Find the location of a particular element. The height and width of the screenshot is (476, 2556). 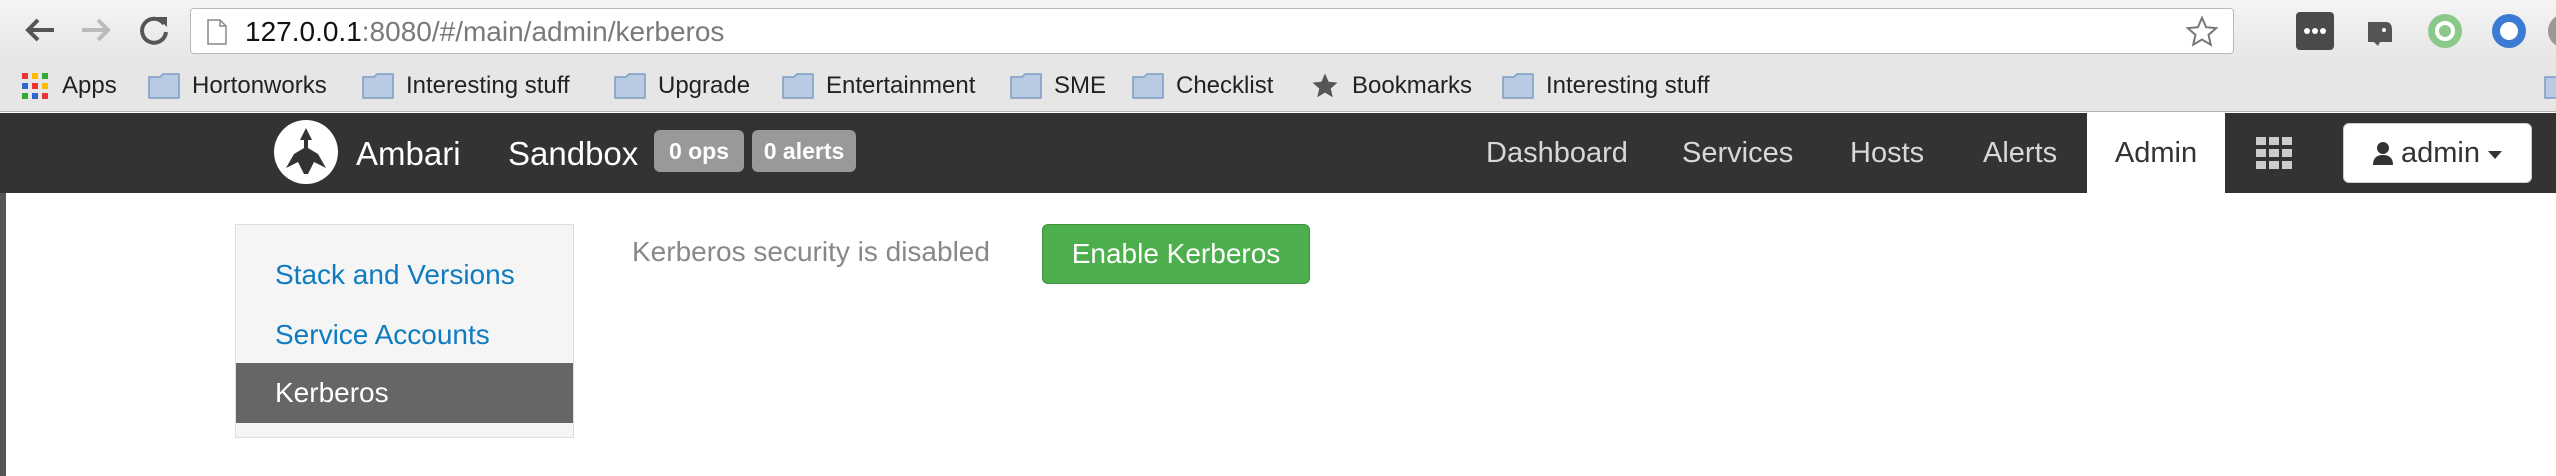

forward-button is located at coordinates (96, 30).